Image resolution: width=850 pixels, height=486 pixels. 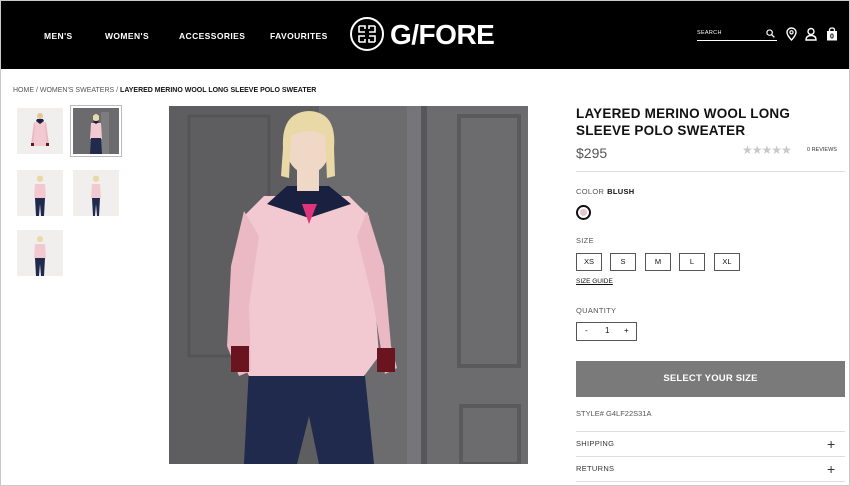 What do you see at coordinates (692, 262) in the screenshot?
I see `size-option-l: L` at bounding box center [692, 262].